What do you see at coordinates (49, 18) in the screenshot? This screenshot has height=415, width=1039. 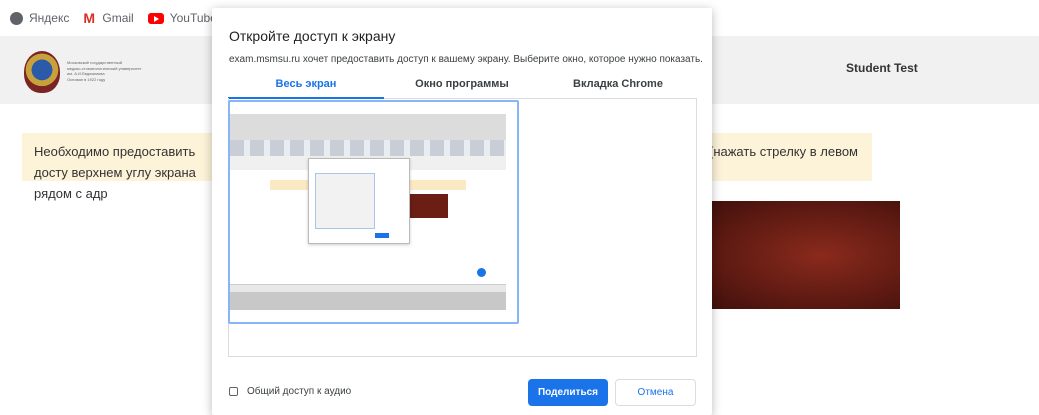 I see `bookmark-label: Яндекс` at bounding box center [49, 18].